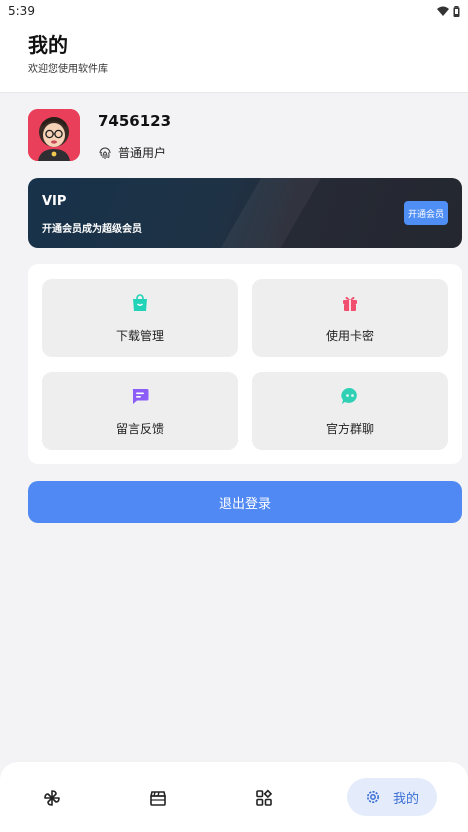 The width and height of the screenshot is (468, 832). Describe the element at coordinates (140, 396) in the screenshot. I see `message-icon` at that location.